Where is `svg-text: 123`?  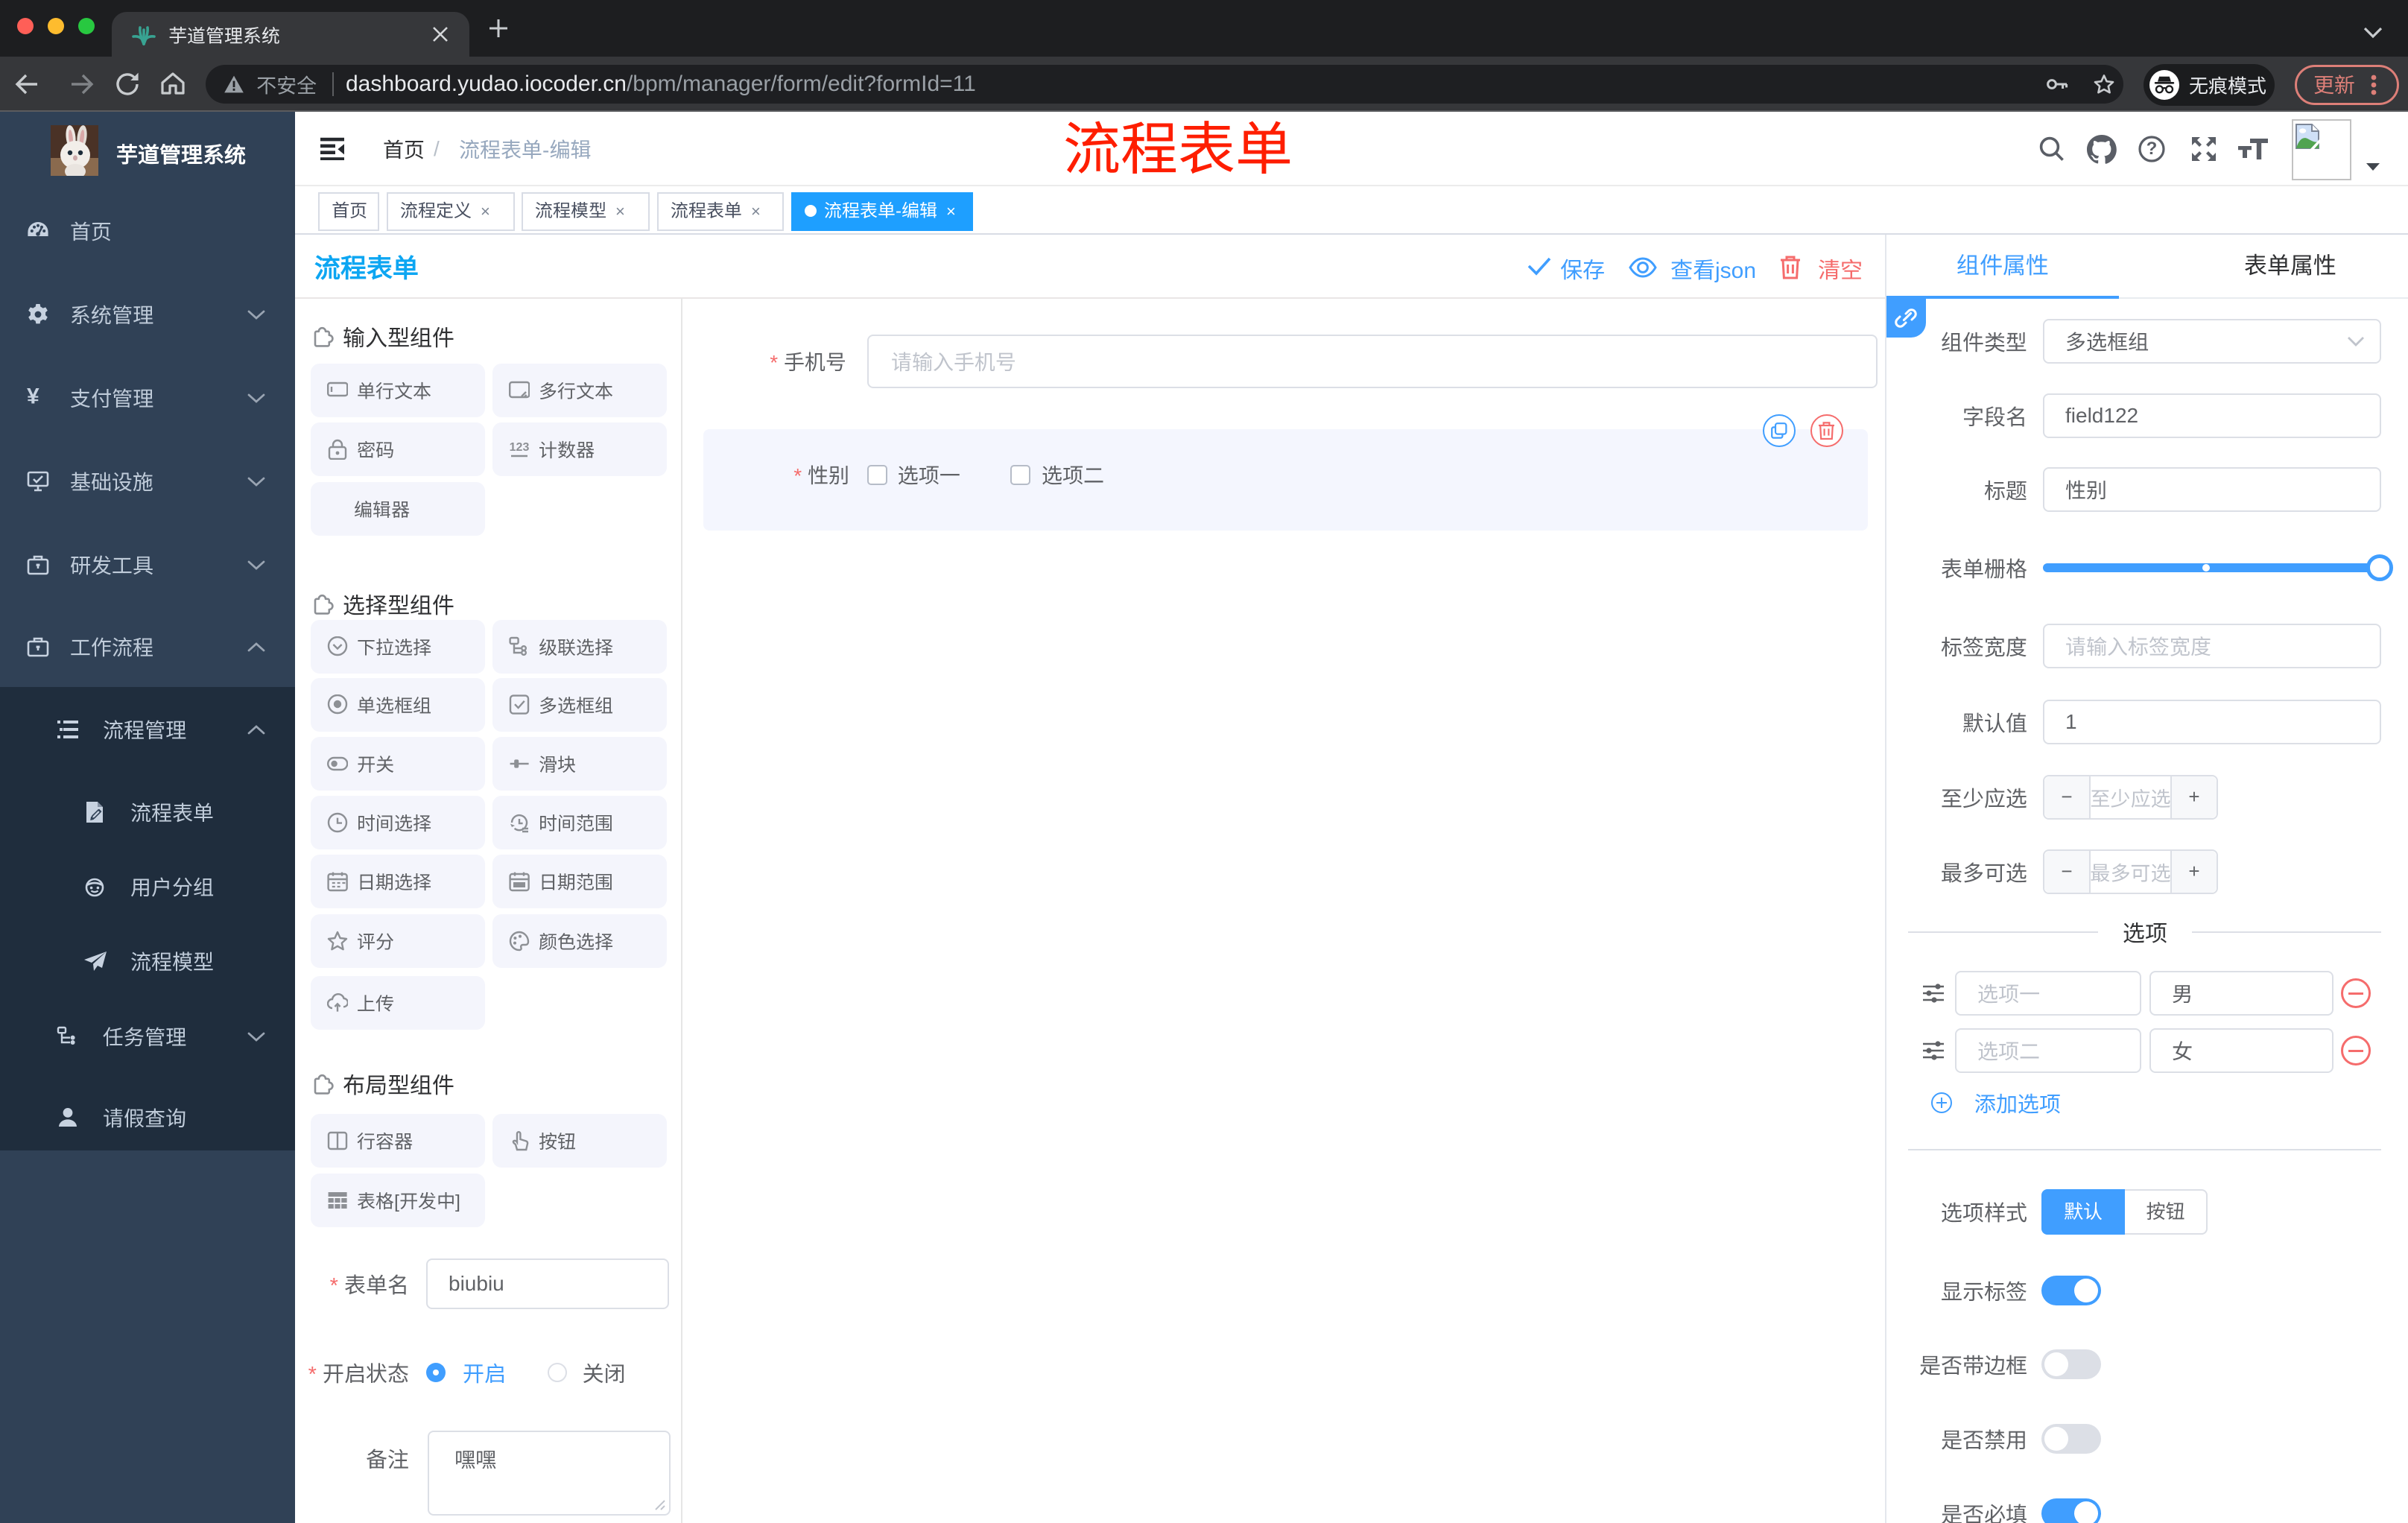 svg-text: 123 is located at coordinates (520, 447).